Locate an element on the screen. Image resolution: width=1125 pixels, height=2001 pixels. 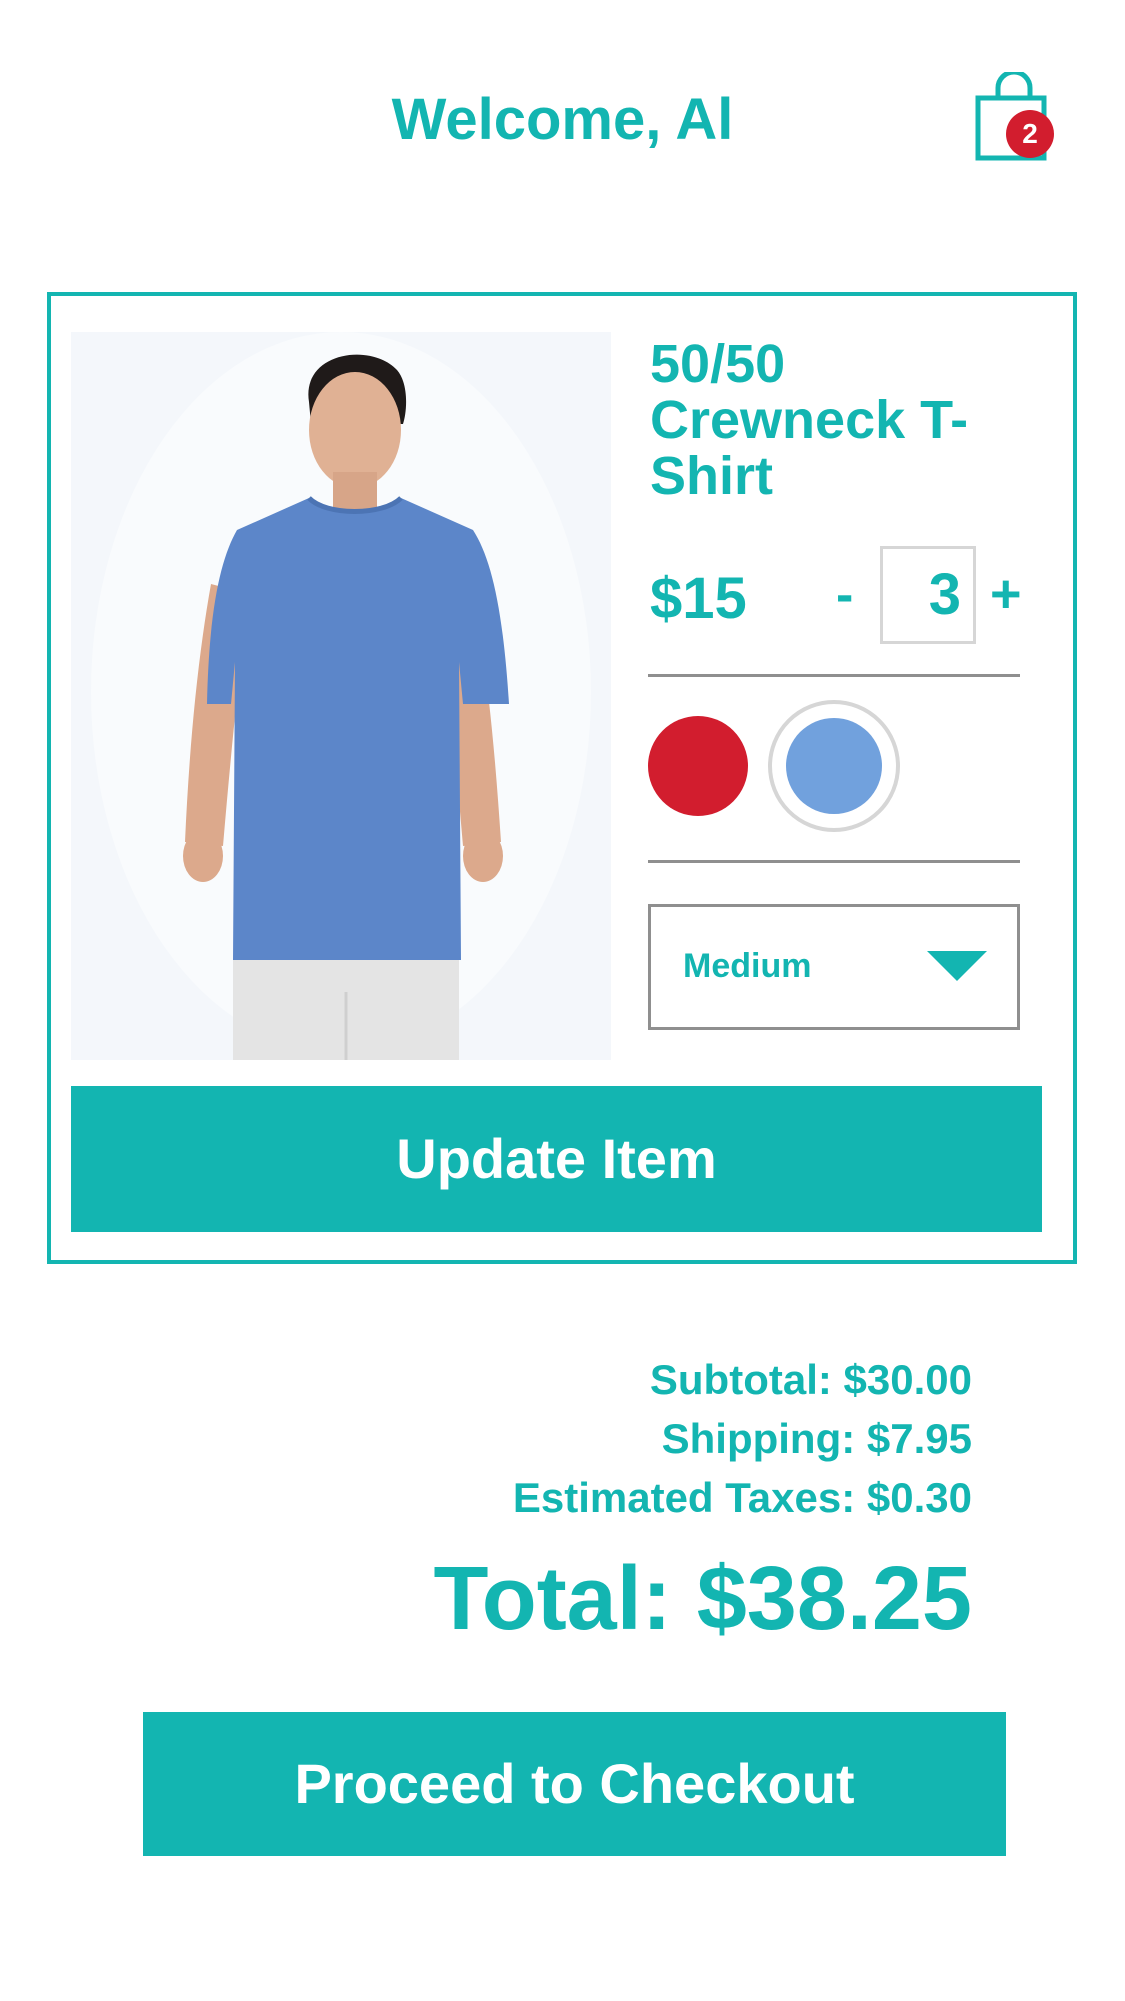
quantity-input: 3 is located at coordinates (928, 595).